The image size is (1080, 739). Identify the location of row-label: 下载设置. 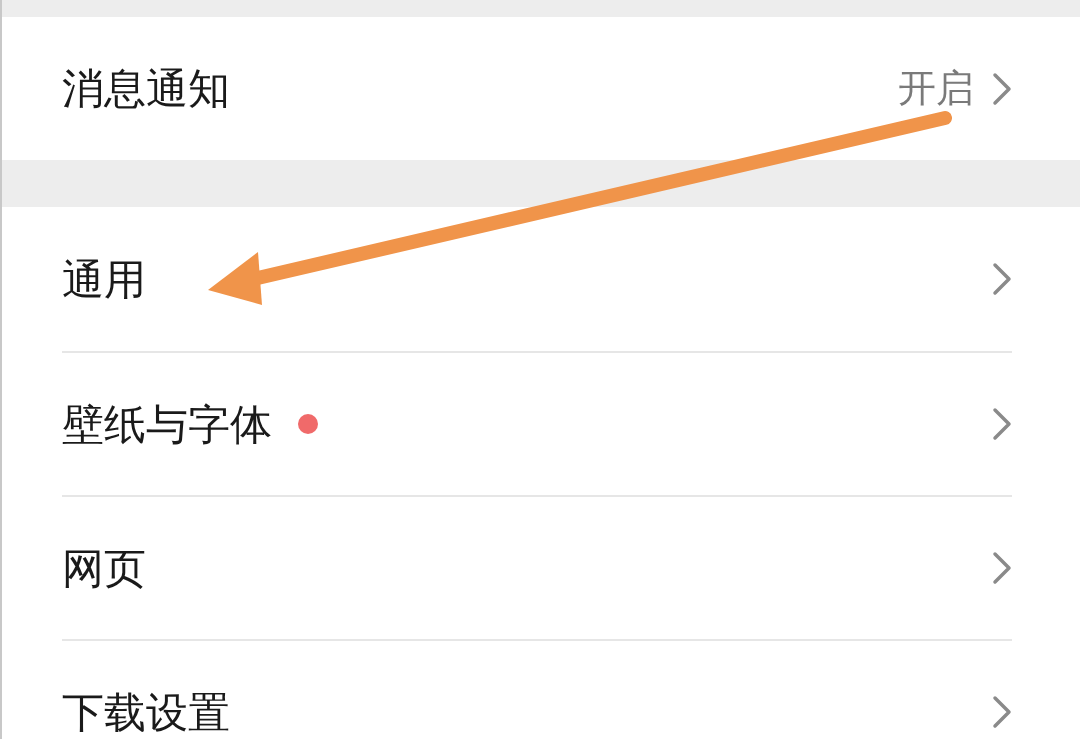
(146, 712).